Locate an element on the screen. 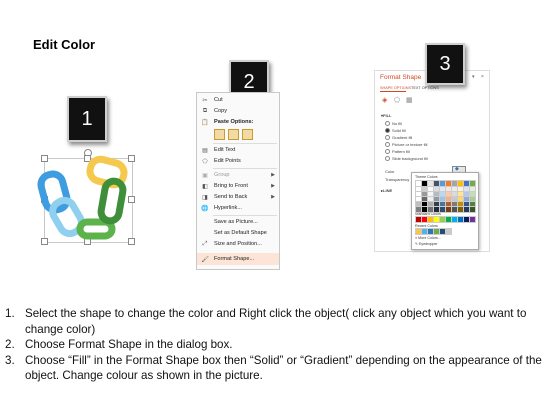  close-icon: × is located at coordinates (482, 77).